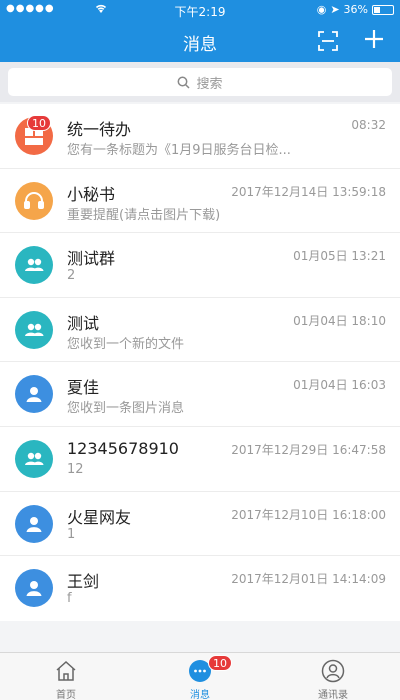 This screenshot has width=400, height=700. What do you see at coordinates (200, 524) in the screenshot?
I see `conversation-row: 火星网友 1 2017年12月10日 16:18:00` at bounding box center [200, 524].